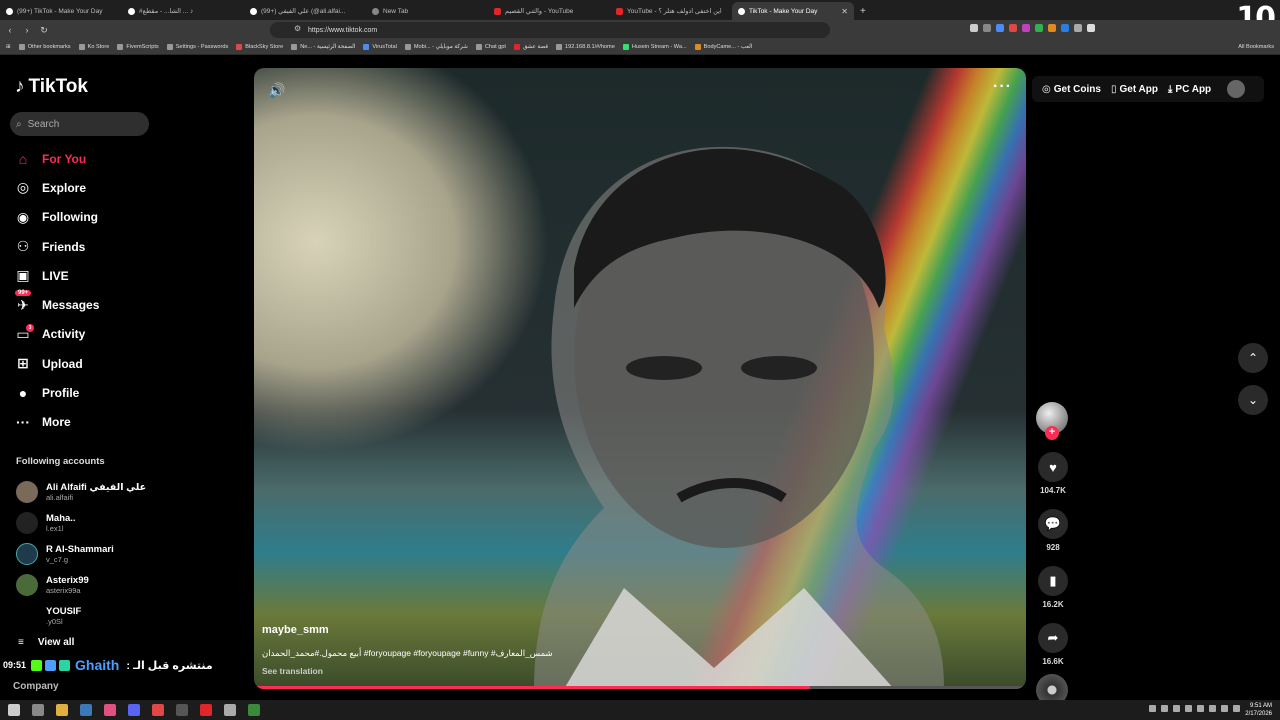  What do you see at coordinates (671, 11) in the screenshot?
I see `browser-tab: YouTube - اين اختفى ادولف هتلر ؟` at bounding box center [671, 11].